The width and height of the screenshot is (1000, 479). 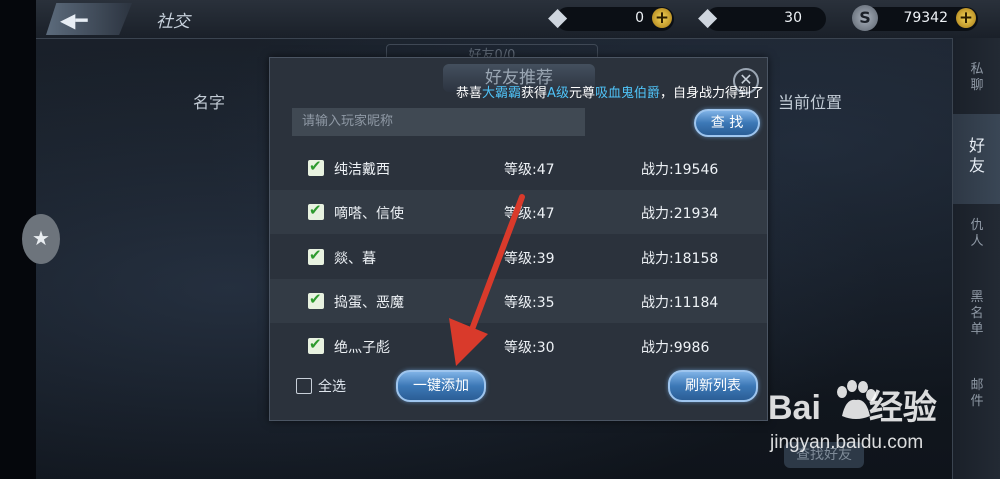 I want to click on arrow-head, so click(x=468, y=342).